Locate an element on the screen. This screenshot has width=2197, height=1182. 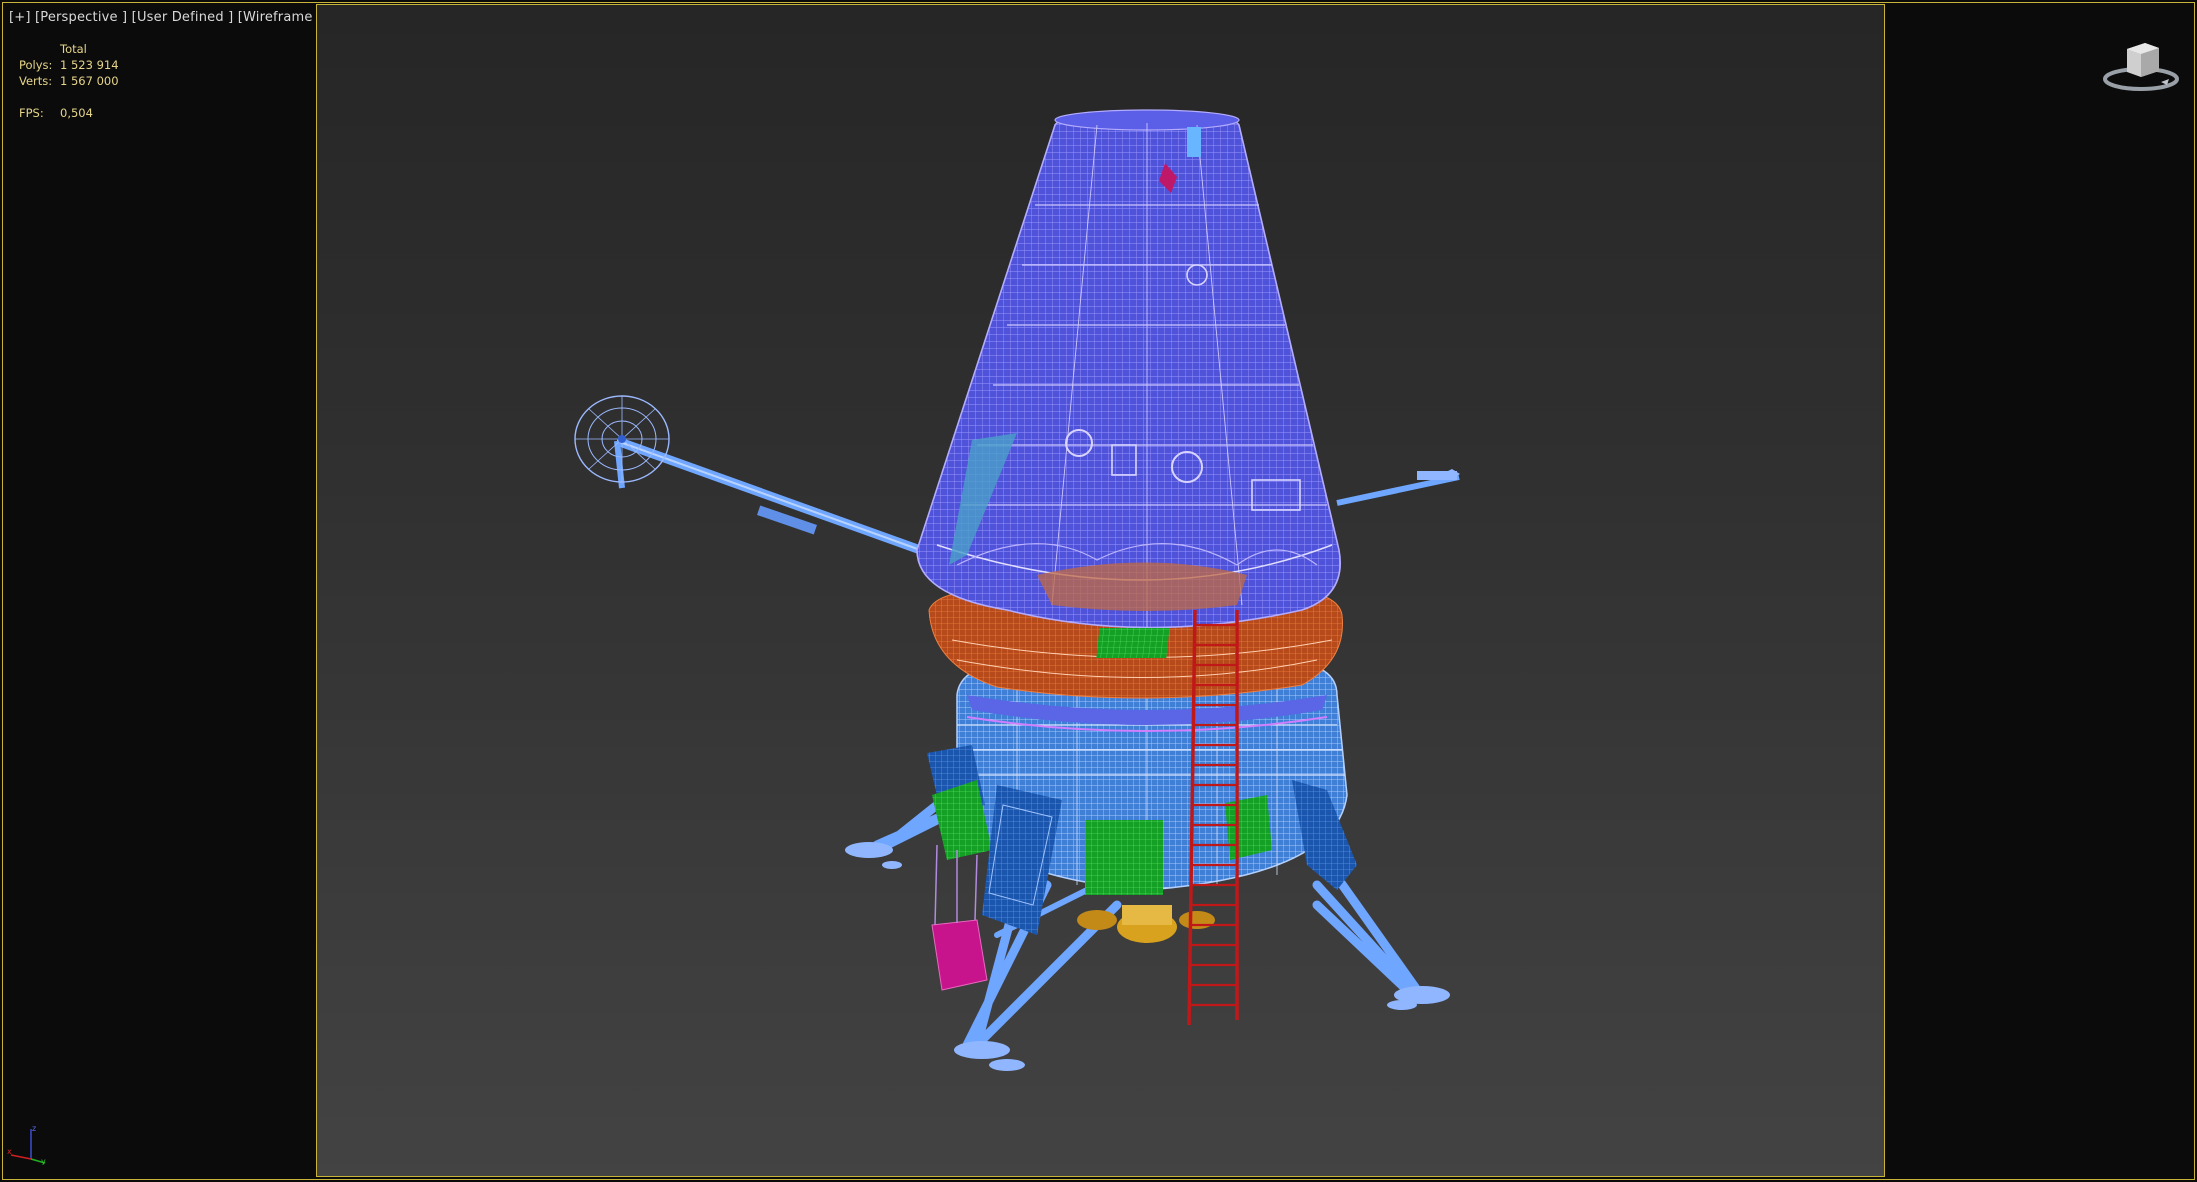
fps-label: FPS: is located at coordinates (31, 113).